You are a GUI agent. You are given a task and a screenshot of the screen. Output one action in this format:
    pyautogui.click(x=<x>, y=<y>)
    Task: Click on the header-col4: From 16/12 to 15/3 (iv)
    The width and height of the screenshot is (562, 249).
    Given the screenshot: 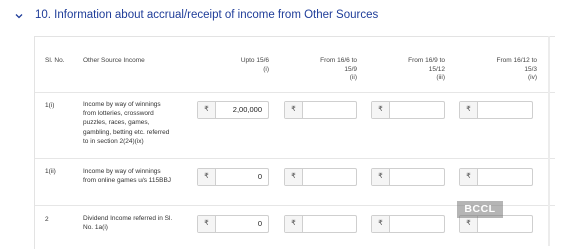 What is the action you would take?
    pyautogui.click(x=510, y=70)
    